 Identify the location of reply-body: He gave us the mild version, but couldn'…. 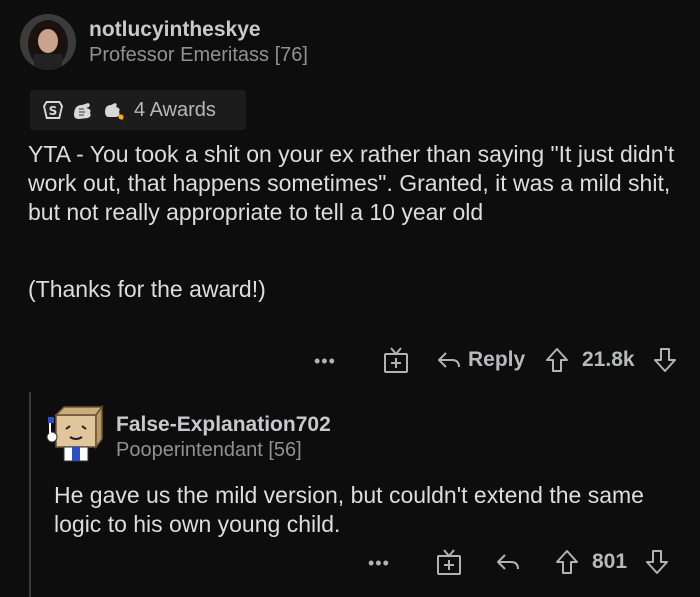
(369, 510).